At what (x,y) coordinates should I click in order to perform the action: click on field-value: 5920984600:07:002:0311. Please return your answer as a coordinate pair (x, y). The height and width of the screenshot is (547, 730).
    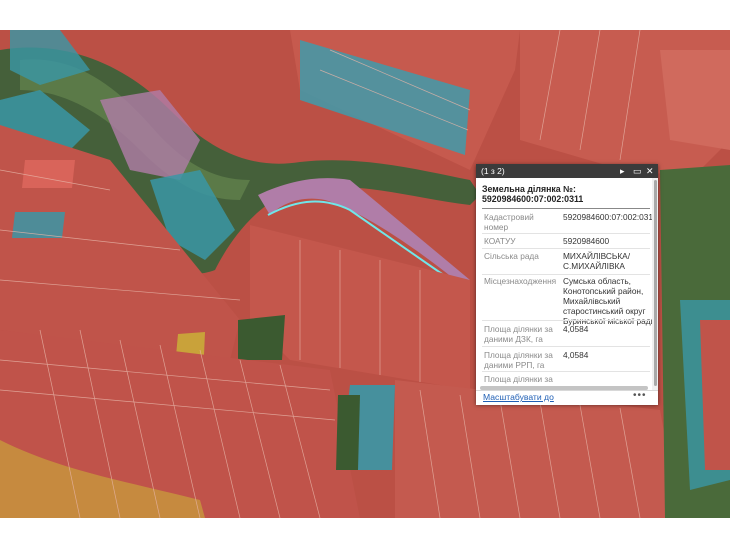
    Looking at the image, I should click on (607, 217).